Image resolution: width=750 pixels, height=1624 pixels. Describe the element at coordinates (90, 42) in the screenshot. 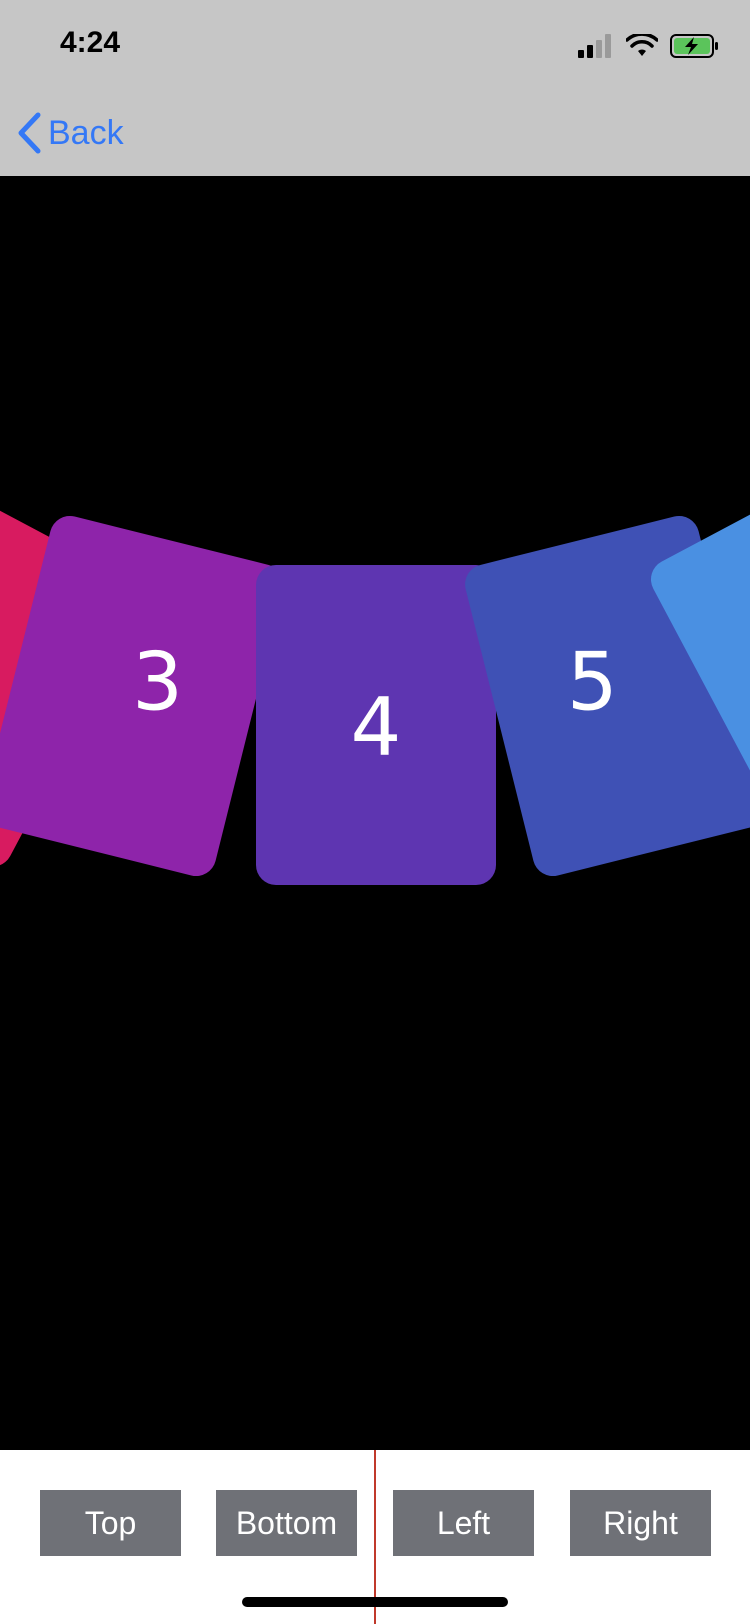

I see `status-time: 4:24` at that location.